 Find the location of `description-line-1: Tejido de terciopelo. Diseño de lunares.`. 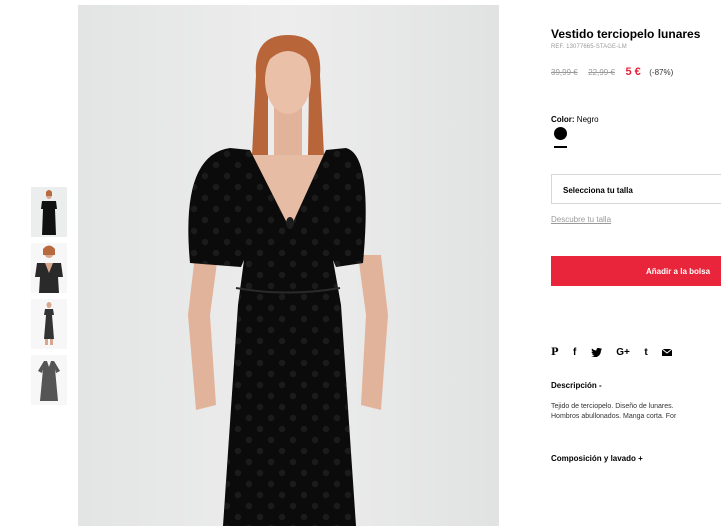

description-line-1: Tejido de terciopelo. Diseño de lunares. is located at coordinates (612, 406).